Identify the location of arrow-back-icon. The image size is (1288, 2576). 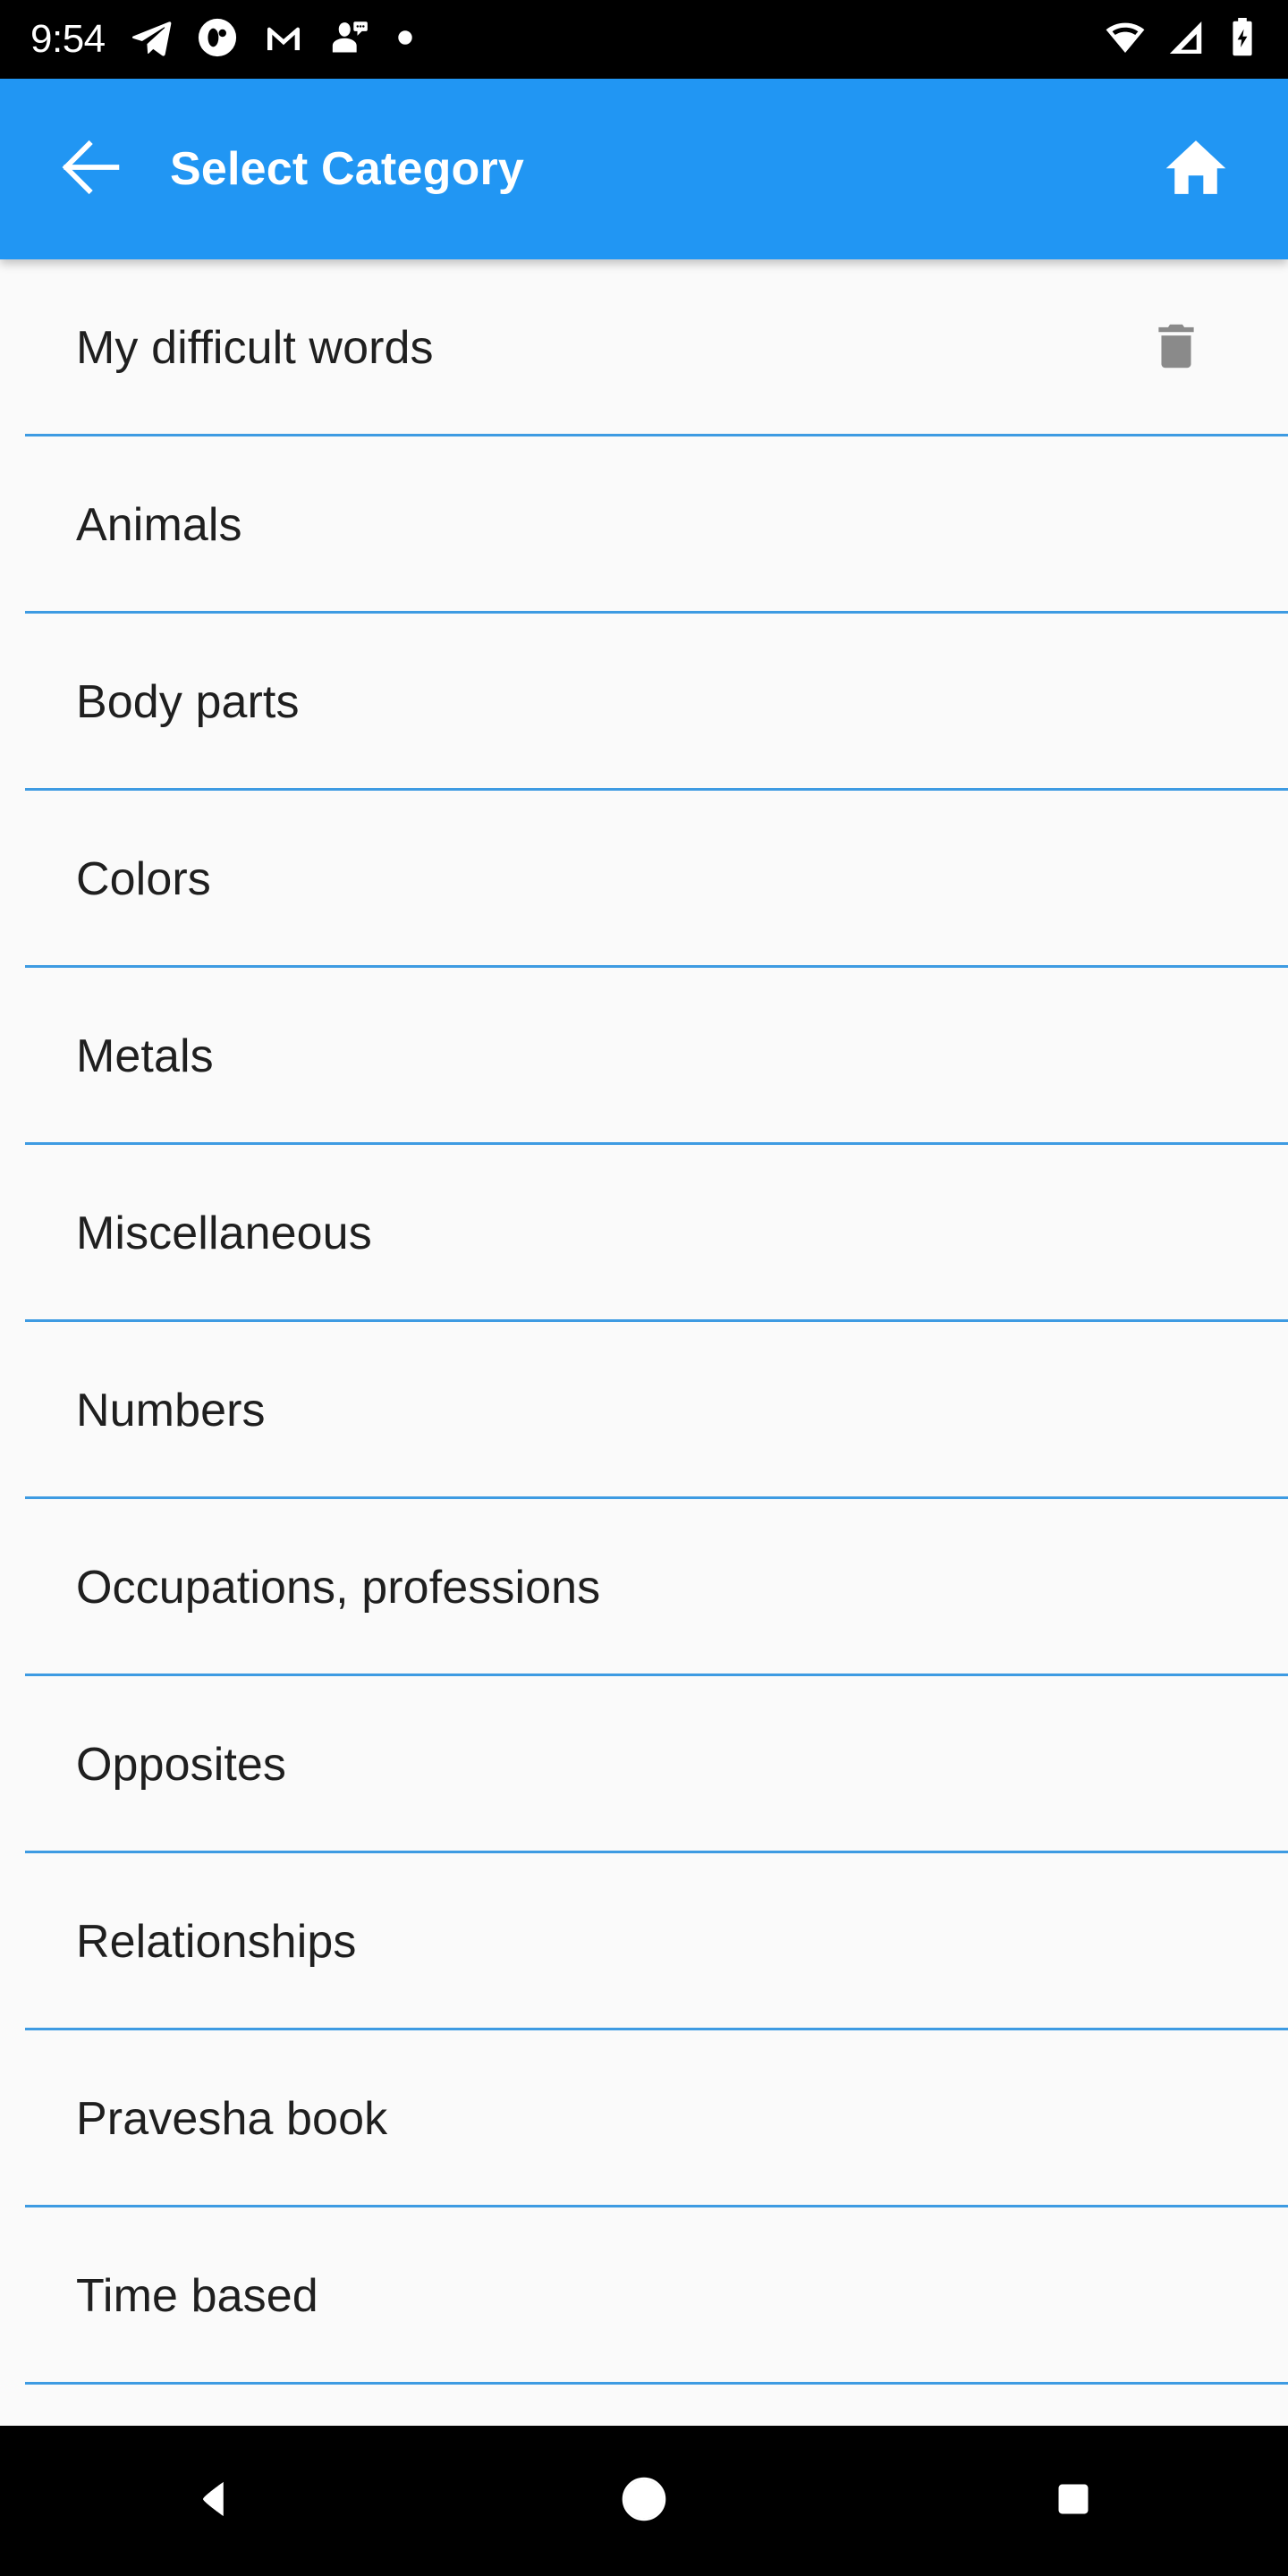
(91, 169).